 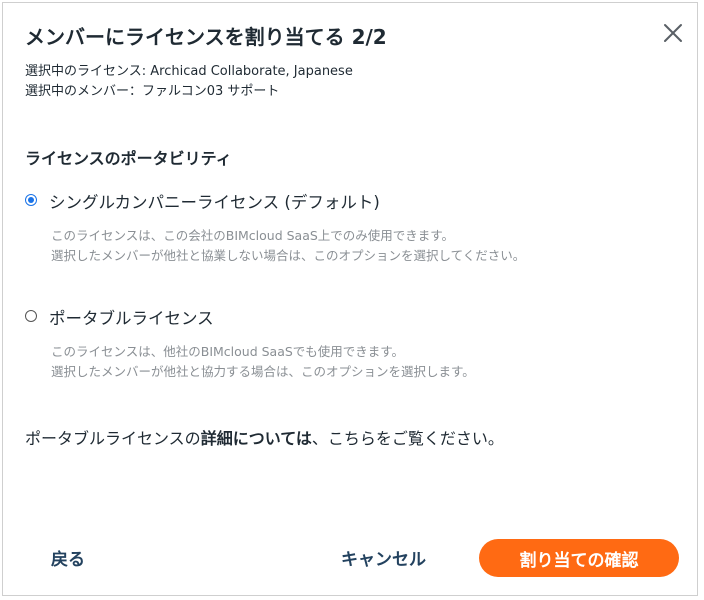 I want to click on portable-desc-line2: 選択したメンバーが他社と協力する場合は、このオプションを選択します。, so click(x=263, y=371).